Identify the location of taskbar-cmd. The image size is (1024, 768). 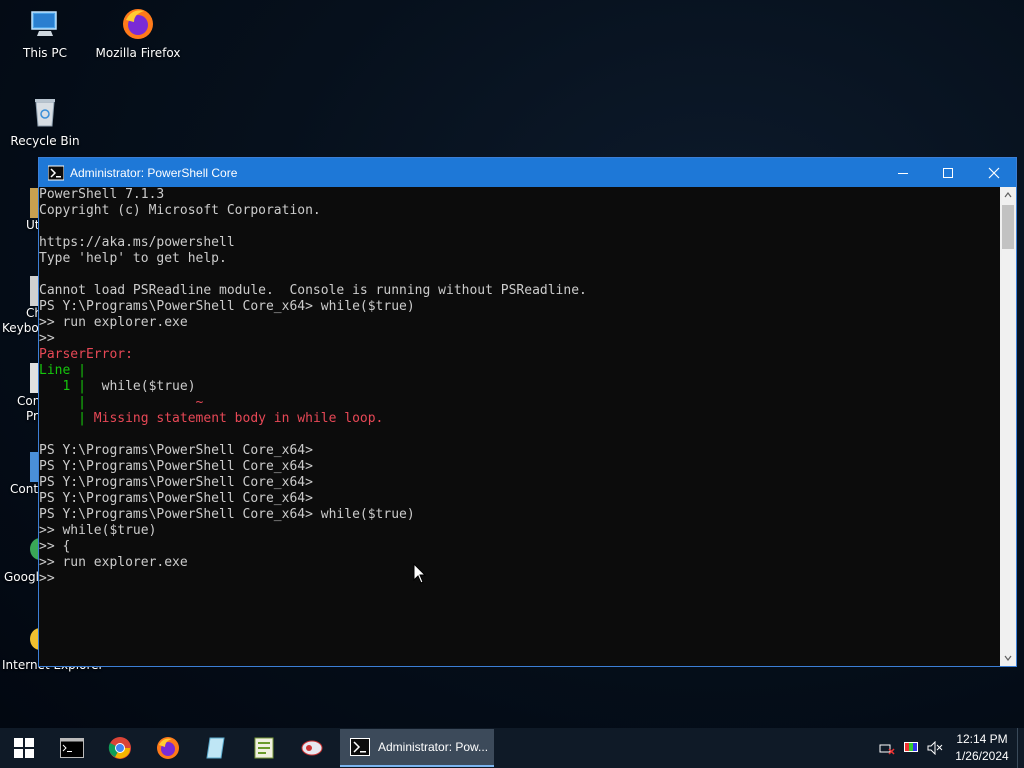
(72, 748).